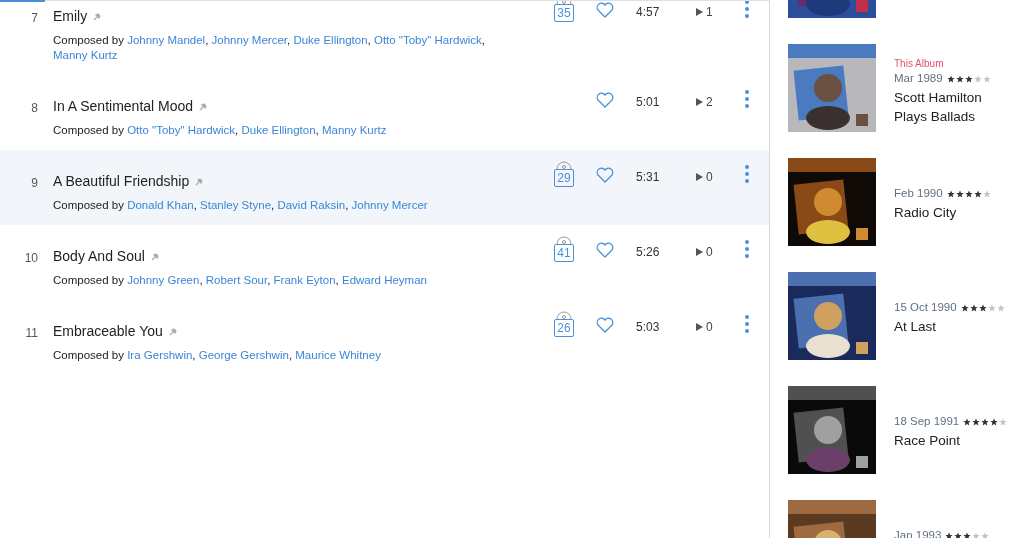 The width and height of the screenshot is (1024, 538). What do you see at coordinates (949, 441) in the screenshot?
I see `album-title: Race Point` at bounding box center [949, 441].